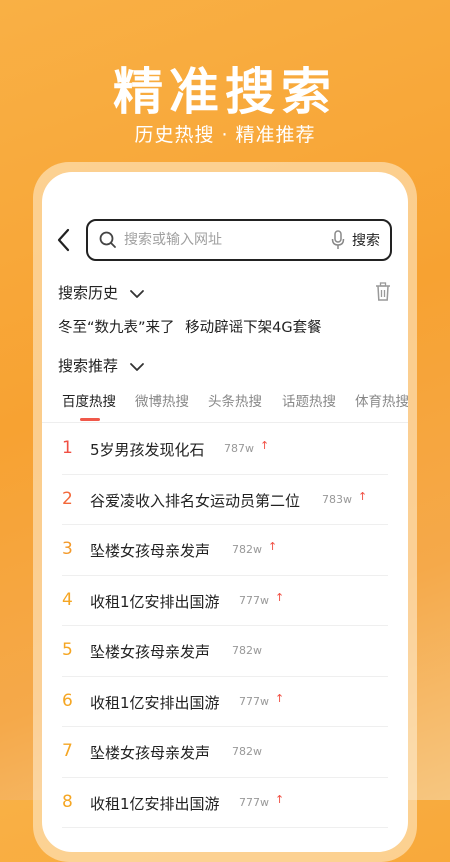 The image size is (450, 862). What do you see at coordinates (225, 135) in the screenshot?
I see `hero-subtitle: 历史热搜 · 精准推荐` at bounding box center [225, 135].